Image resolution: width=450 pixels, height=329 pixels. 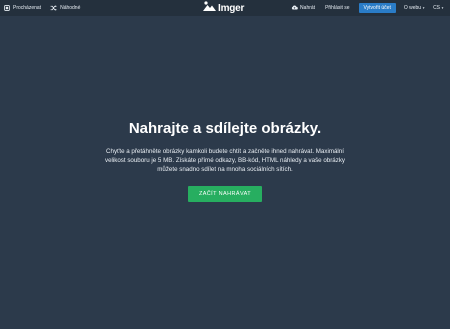 I want to click on upload-link: Nahrát, so click(x=303, y=8).